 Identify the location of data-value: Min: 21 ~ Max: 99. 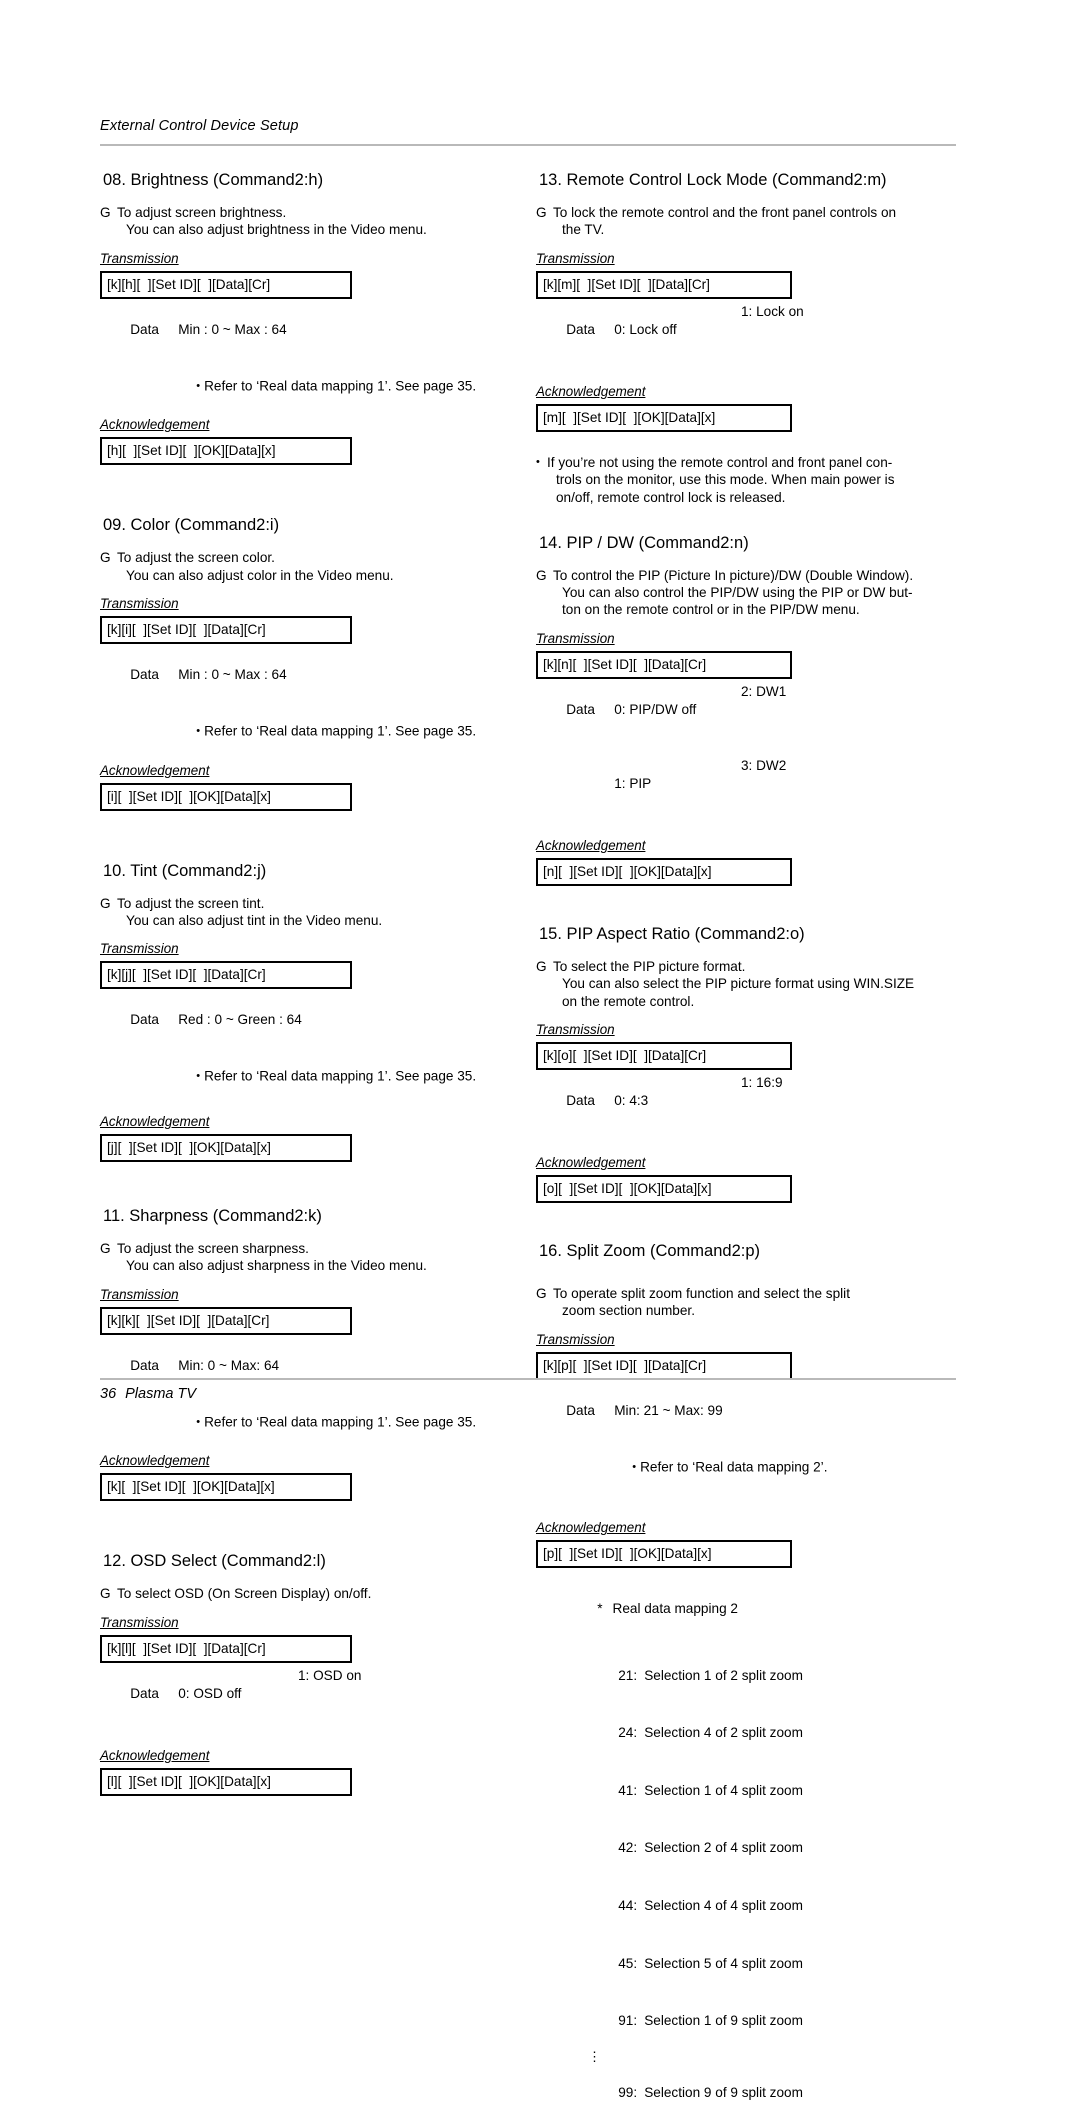
(668, 1410).